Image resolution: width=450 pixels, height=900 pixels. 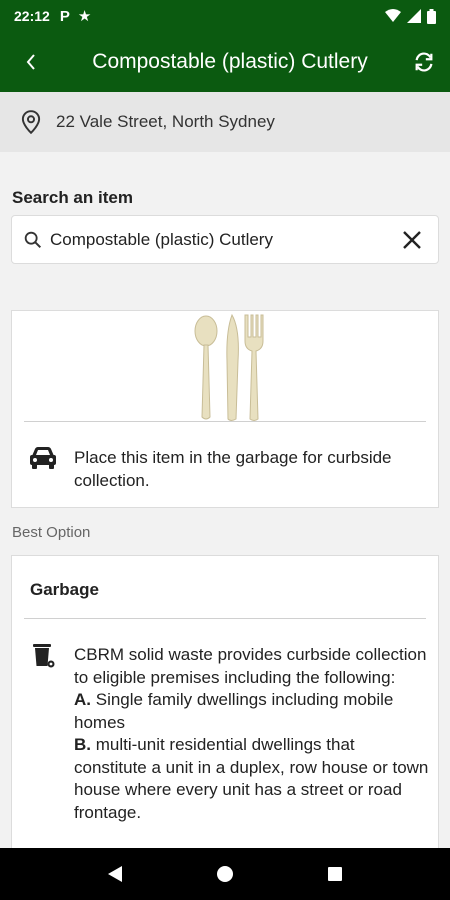 What do you see at coordinates (165, 121) in the screenshot?
I see `location-address: 22 Vale Street, North Sydney` at bounding box center [165, 121].